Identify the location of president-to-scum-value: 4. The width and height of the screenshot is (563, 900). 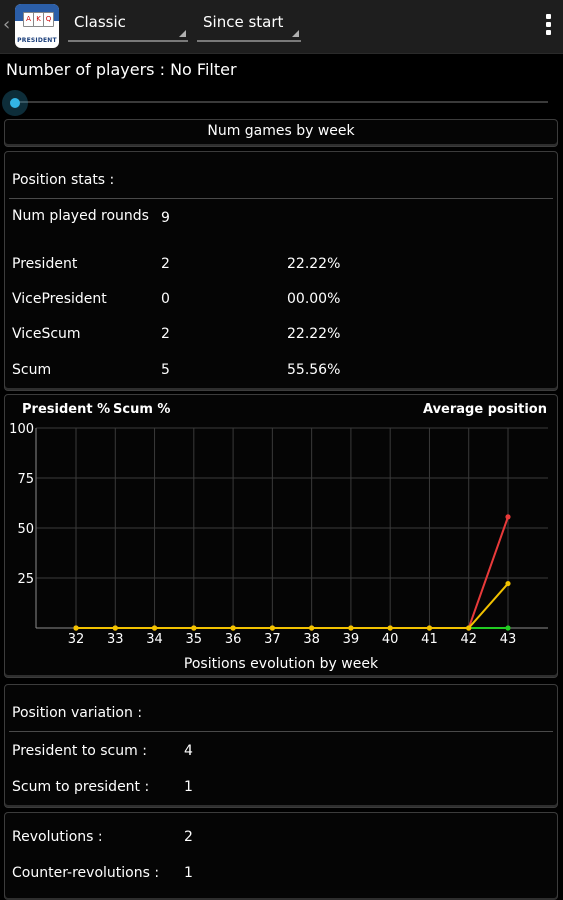
(188, 751).